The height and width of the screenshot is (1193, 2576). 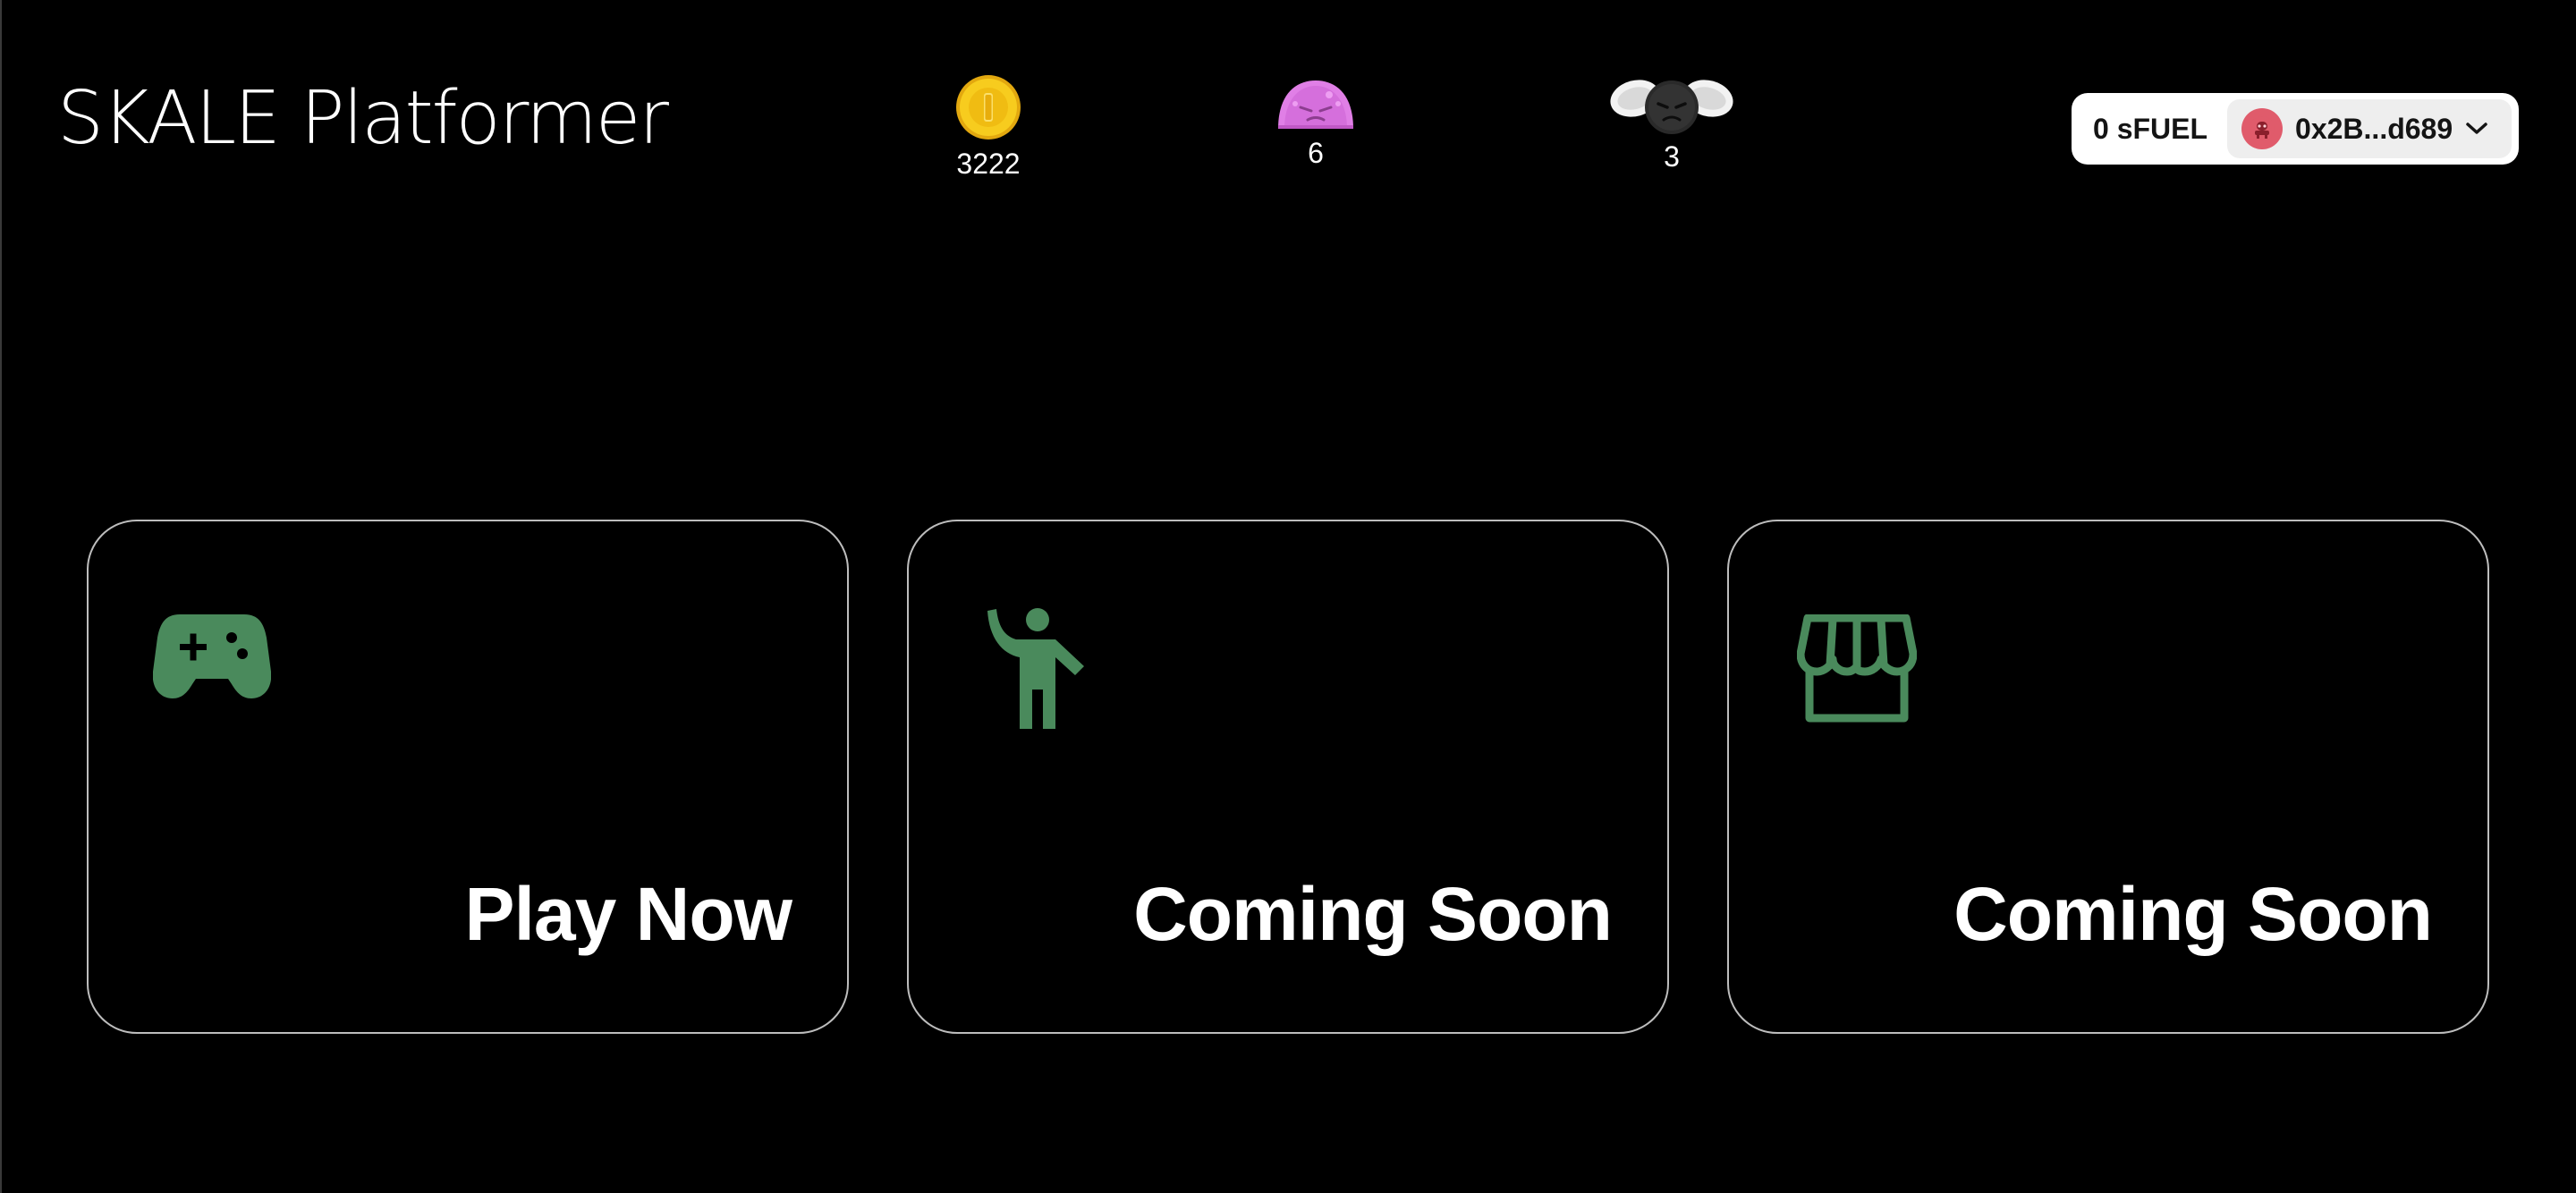 I want to click on flies-count: 3, so click(x=1672, y=156).